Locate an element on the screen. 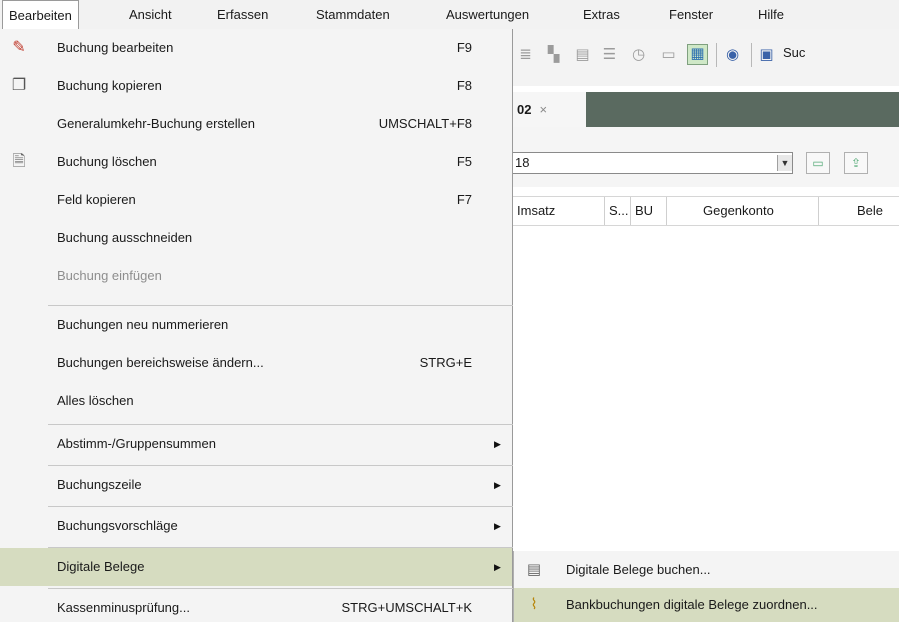  menu-item-label: Buchungen neu nummerieren is located at coordinates (143, 324).